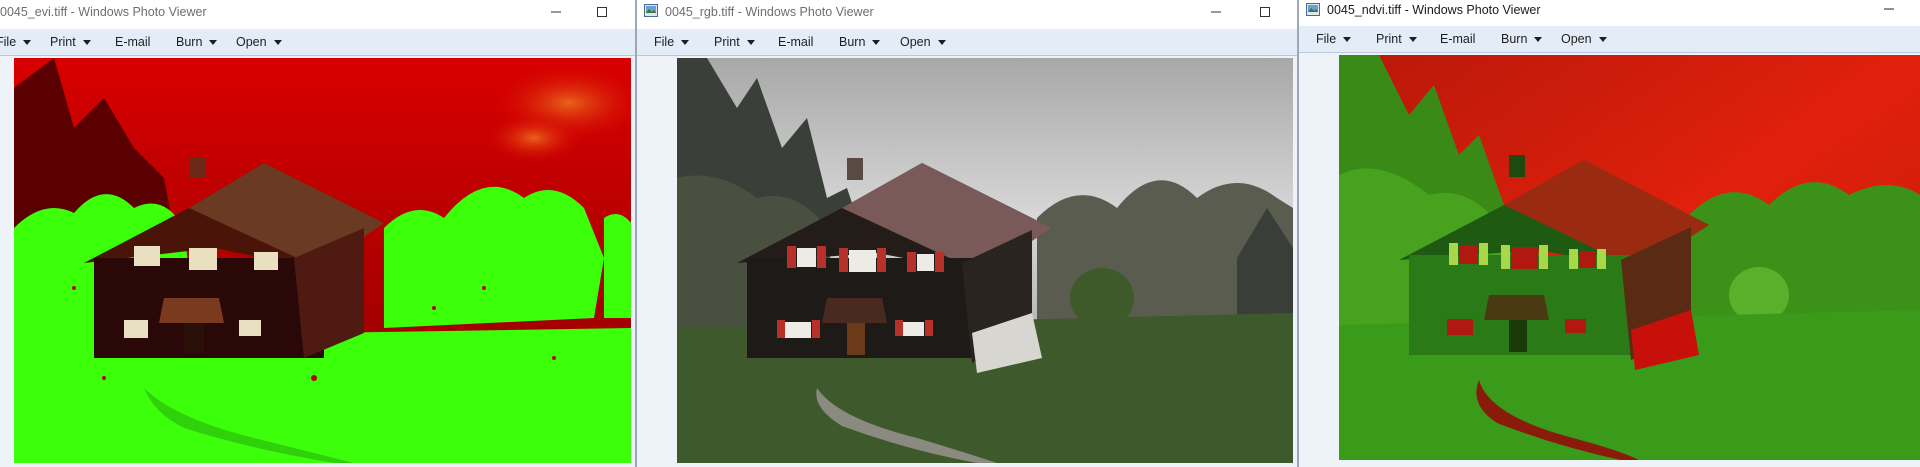 The image size is (1920, 467). What do you see at coordinates (1434, 10) in the screenshot?
I see `window-title: 0045_ndvi.tiff - Windows Photo Viewer` at bounding box center [1434, 10].